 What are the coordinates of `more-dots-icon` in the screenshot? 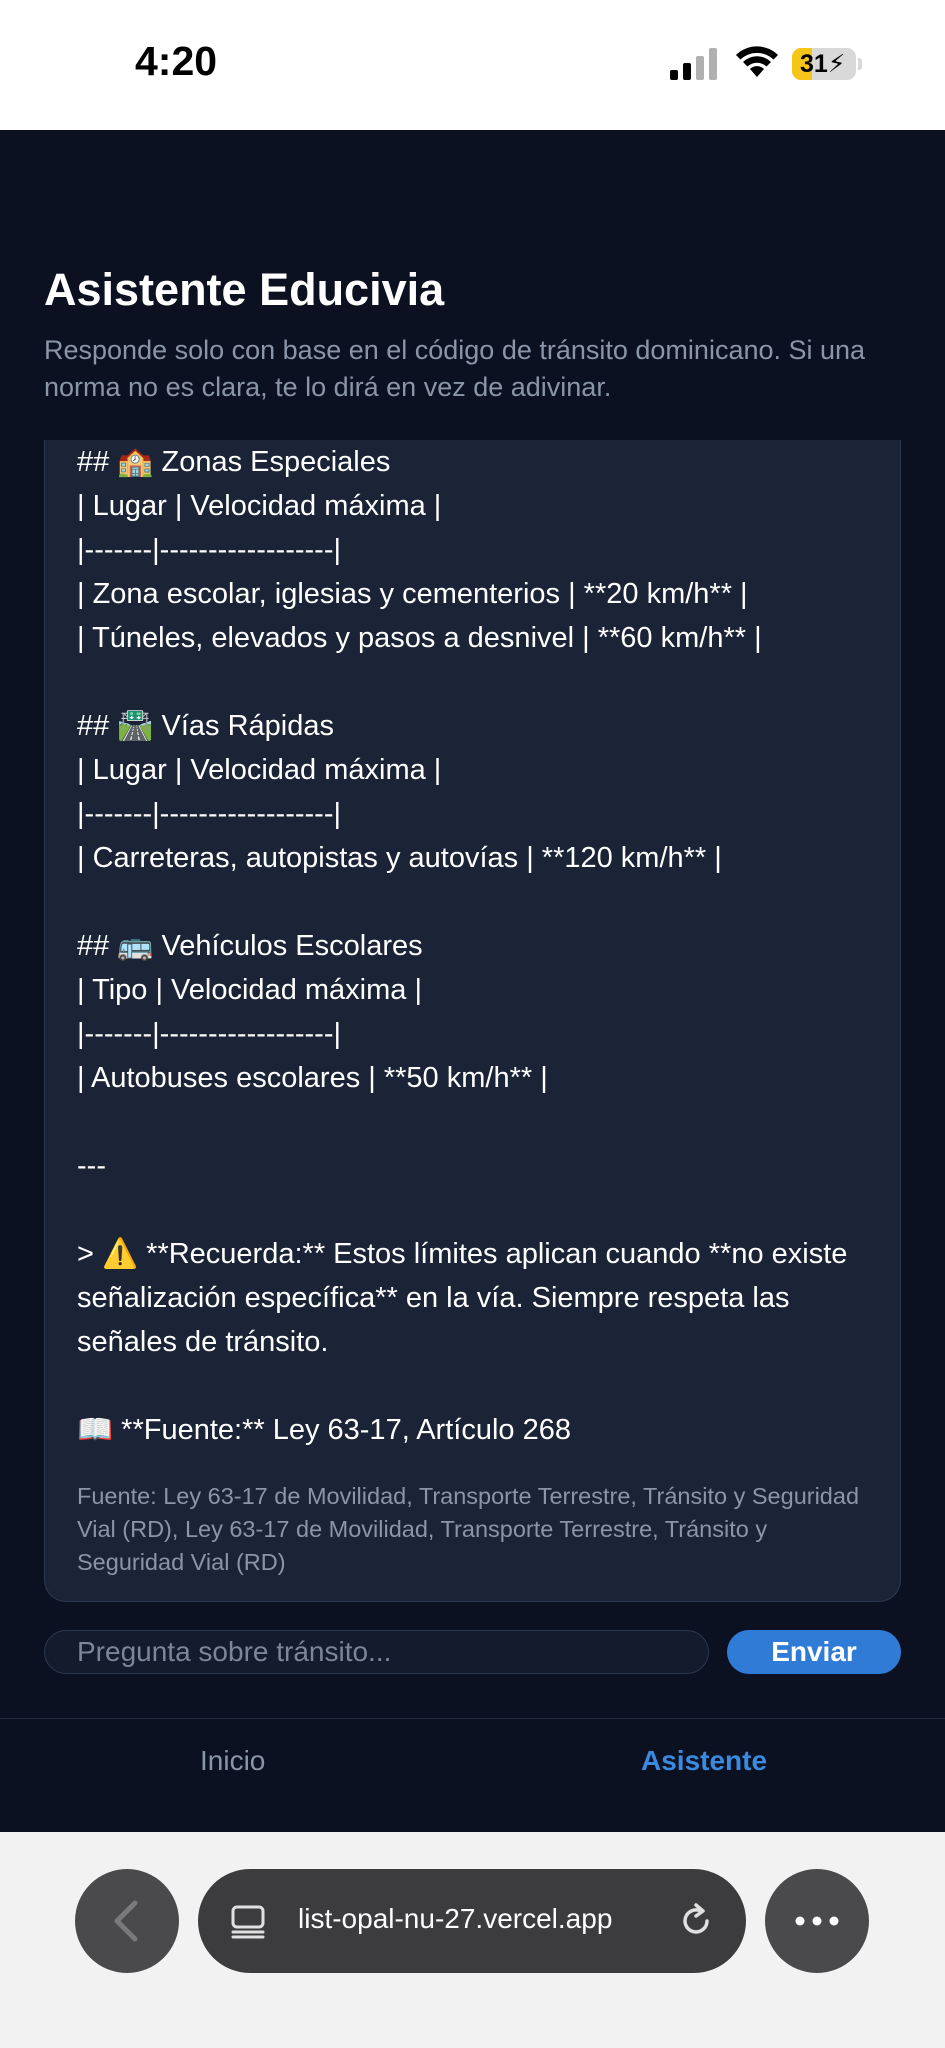 It's located at (817, 1921).